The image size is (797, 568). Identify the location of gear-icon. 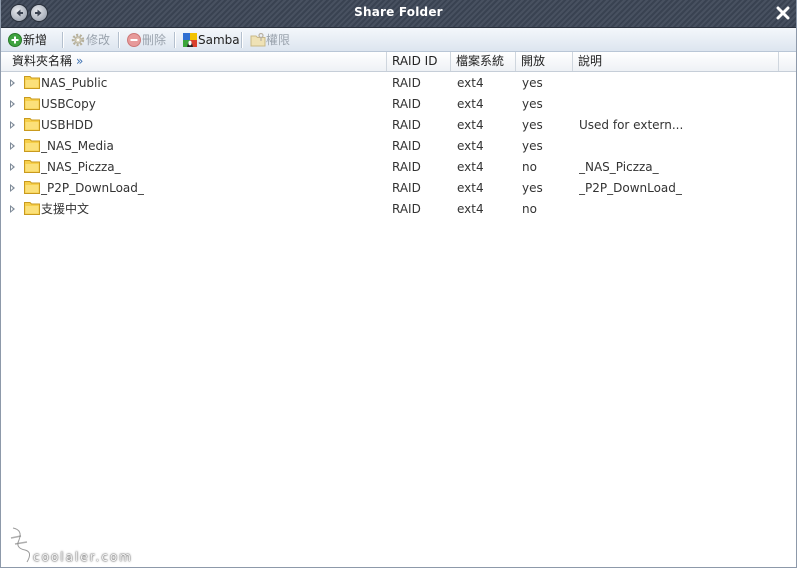
(78, 40).